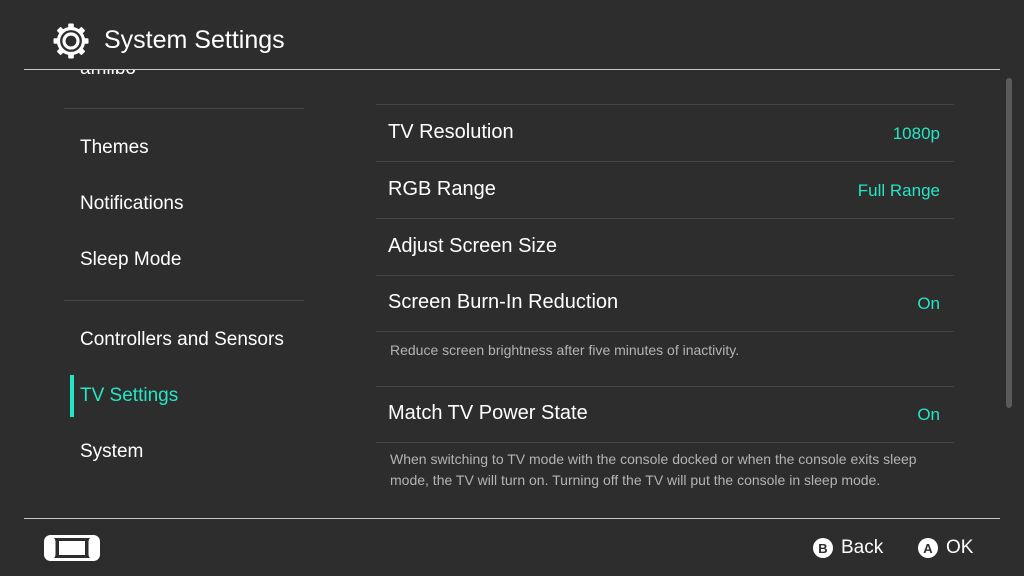 The image size is (1024, 576). Describe the element at coordinates (472, 246) in the screenshot. I see `adjust-screen-size-label: Adjust Screen Size` at that location.